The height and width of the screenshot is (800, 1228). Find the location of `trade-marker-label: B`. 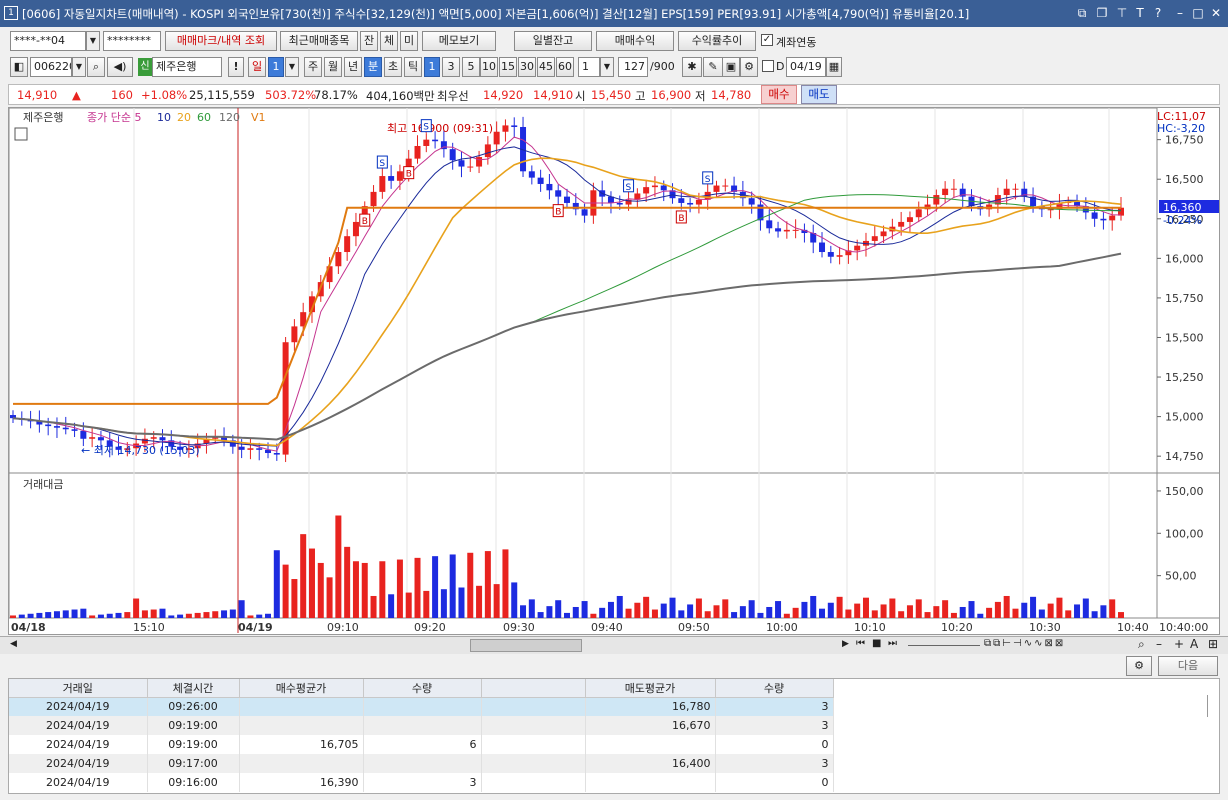

trade-marker-label: B is located at coordinates (681, 219).